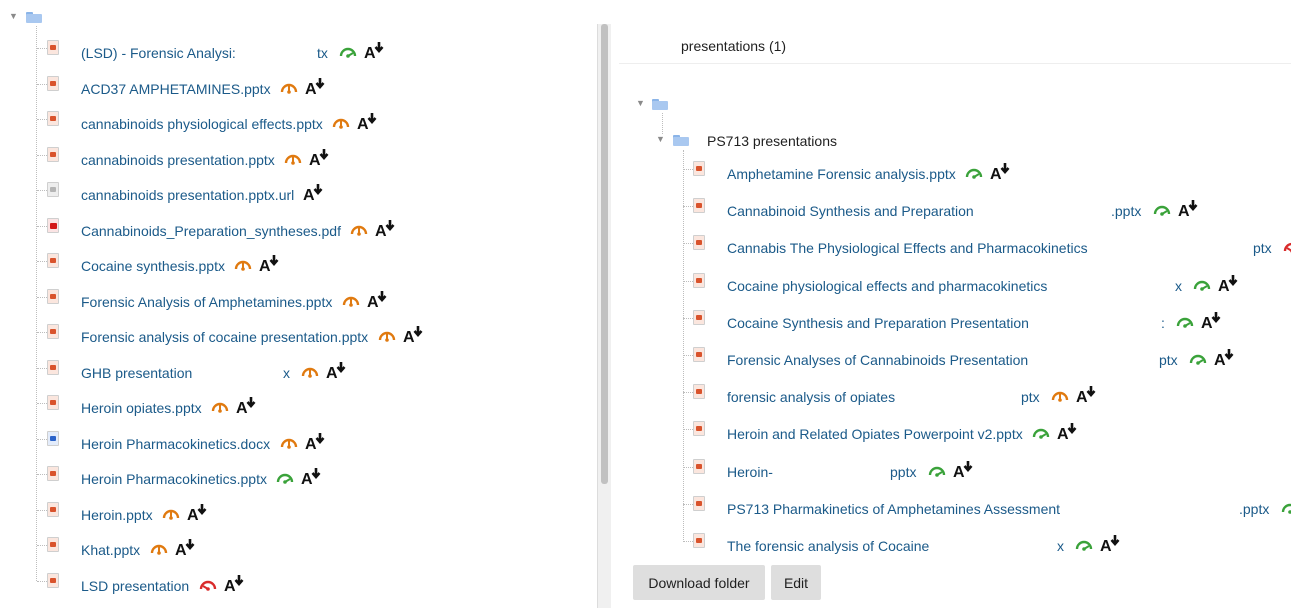  I want to click on file-row: Cocaine synthesis.pptx A, so click(317, 267).